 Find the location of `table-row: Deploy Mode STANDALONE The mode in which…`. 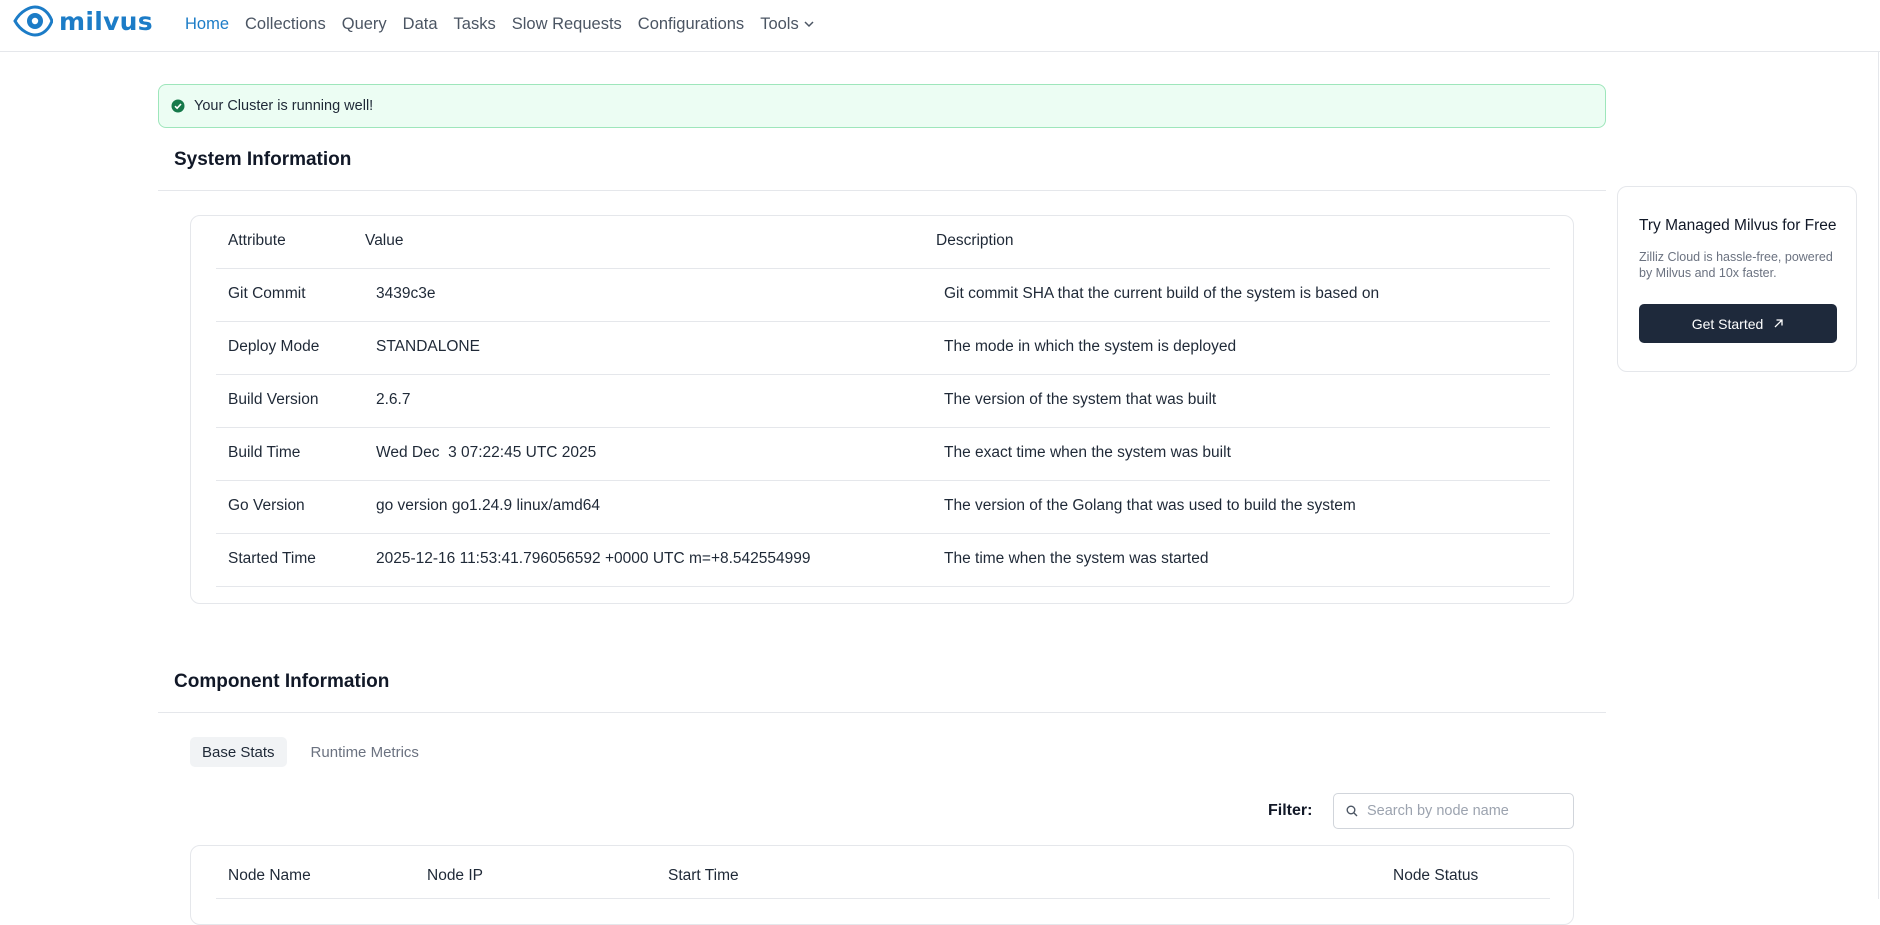

table-row: Deploy Mode STANDALONE The mode in which… is located at coordinates (883, 348).